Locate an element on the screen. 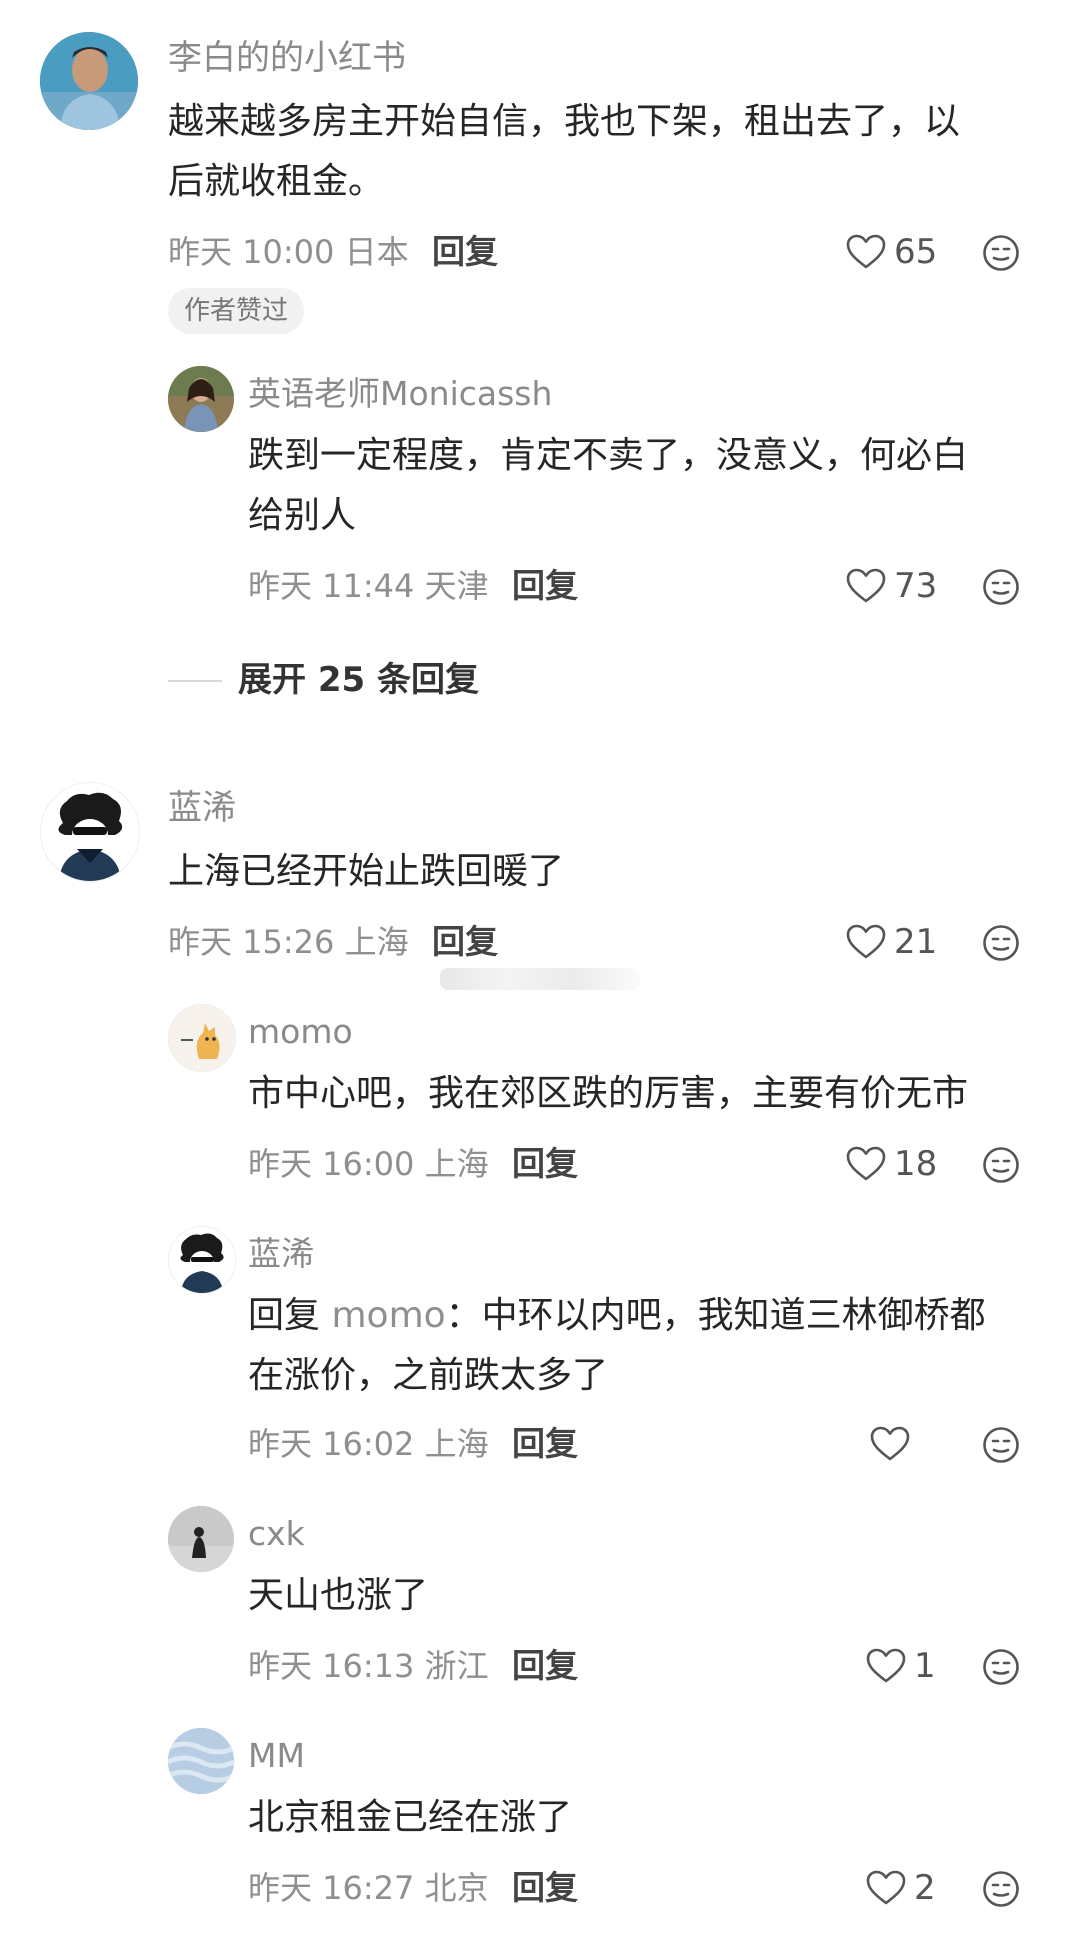 Image resolution: width=1080 pixels, height=1938 pixels. comment-text-line: 市中心吧，我在郊区跌的厉害，主要有价无市 is located at coordinates (608, 1093).